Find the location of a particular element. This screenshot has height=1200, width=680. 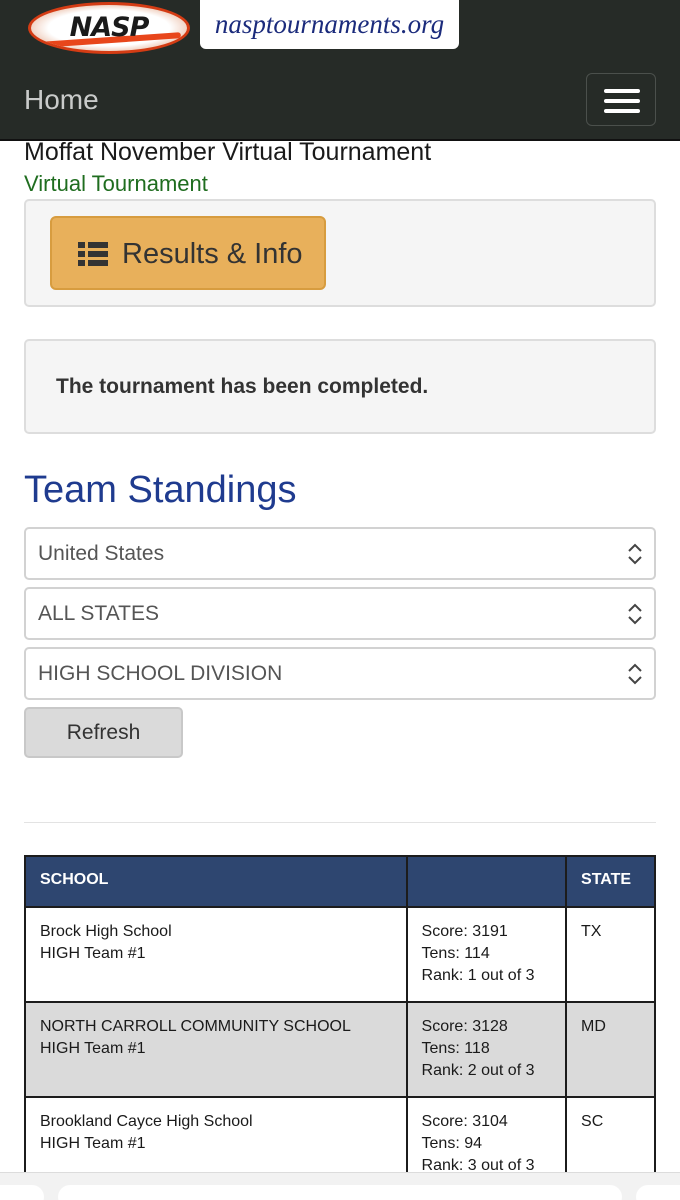

tournament-title: Moffat November Virtual Tournament is located at coordinates (228, 152).